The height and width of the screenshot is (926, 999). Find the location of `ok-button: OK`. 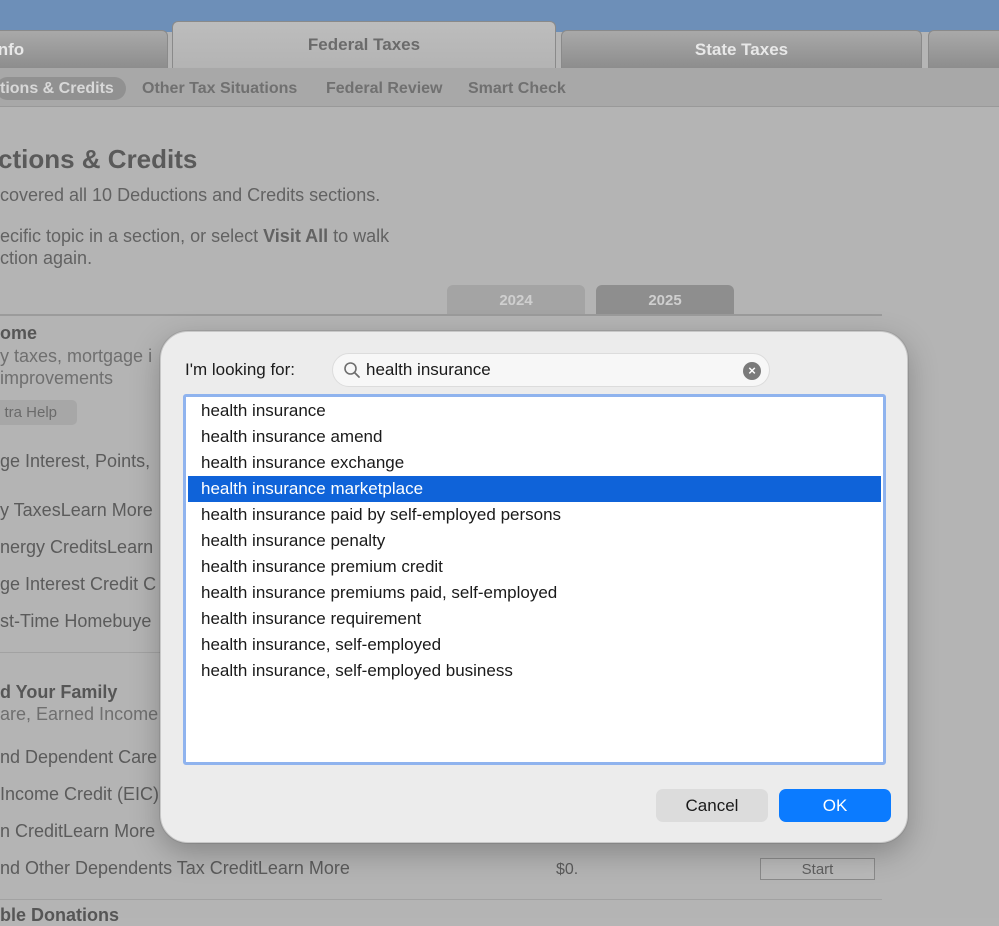

ok-button: OK is located at coordinates (835, 805).